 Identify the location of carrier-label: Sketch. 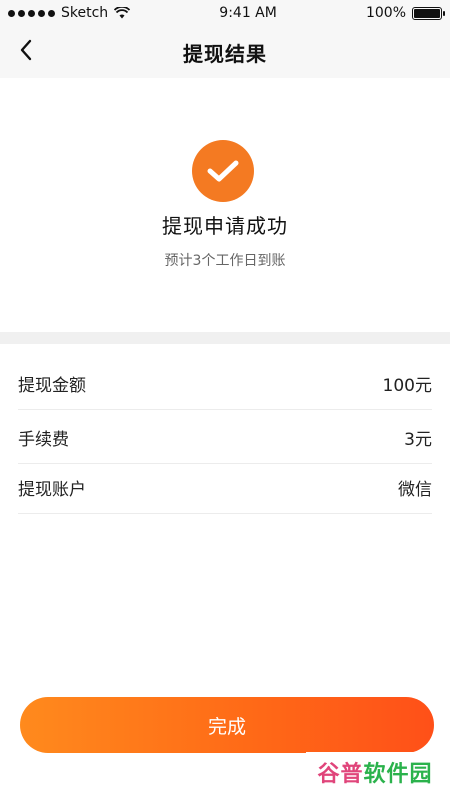
(85, 13).